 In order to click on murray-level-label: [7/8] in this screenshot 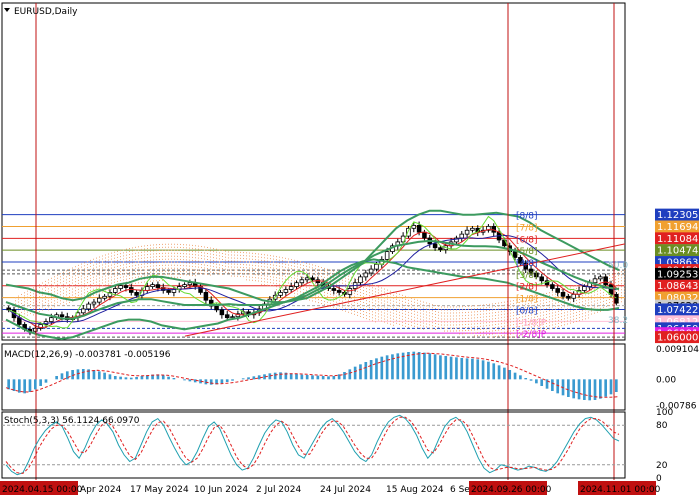, I will do `click(527, 228)`.